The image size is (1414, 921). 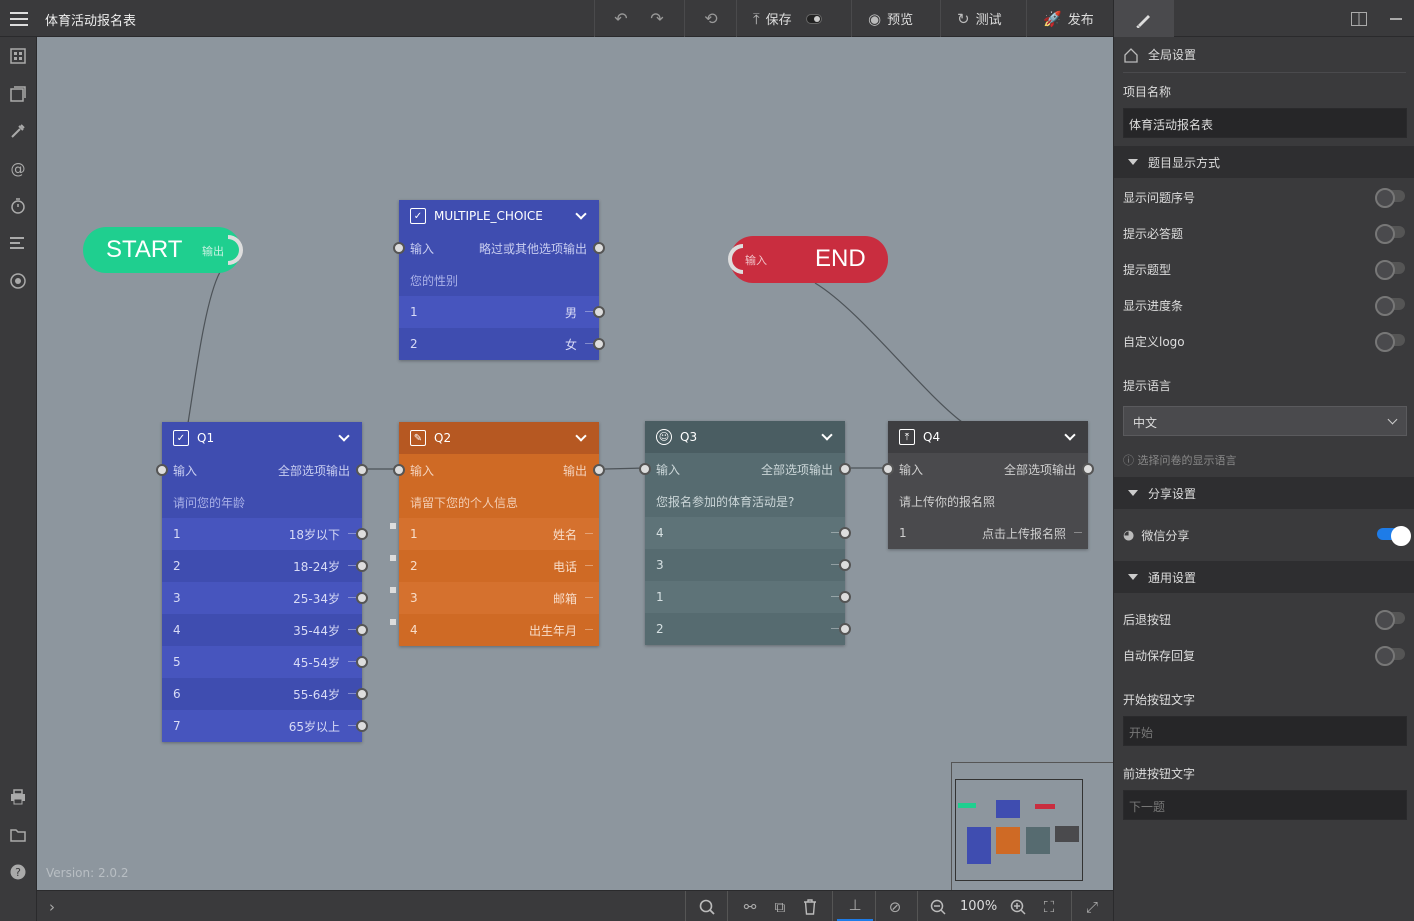 What do you see at coordinates (1144, 18) in the screenshot?
I see `brush-icon` at bounding box center [1144, 18].